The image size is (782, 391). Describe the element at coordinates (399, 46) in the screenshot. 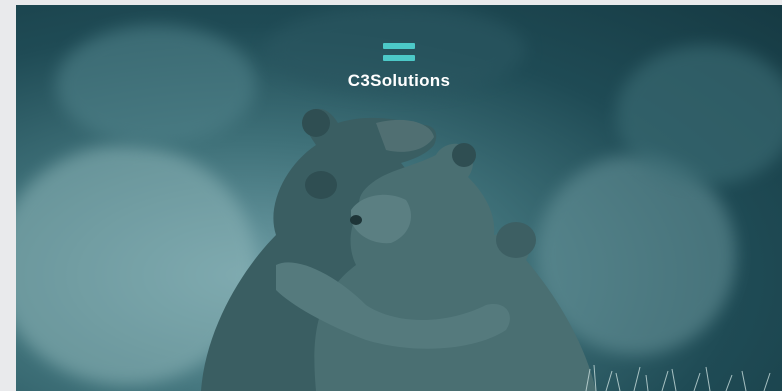

I see `logo-bar-top` at that location.